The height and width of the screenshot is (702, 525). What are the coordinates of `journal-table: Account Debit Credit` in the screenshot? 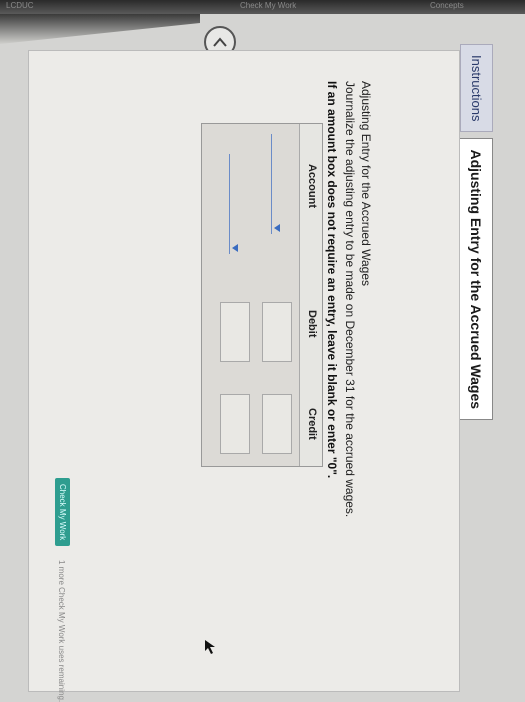 It's located at (262, 295).